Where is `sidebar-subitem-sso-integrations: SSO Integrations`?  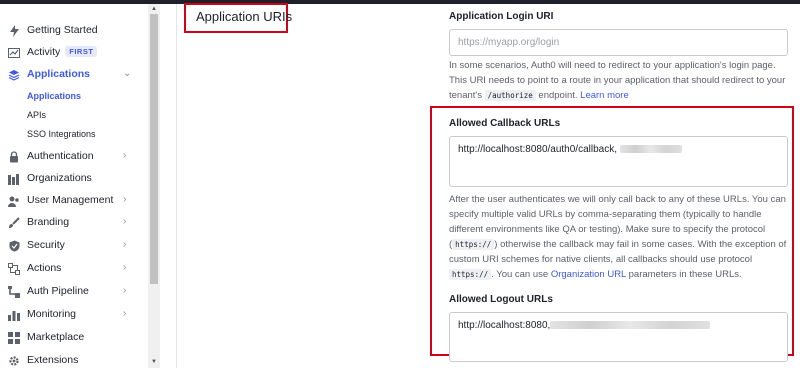 sidebar-subitem-sso-integrations: SSO Integrations is located at coordinates (61, 134).